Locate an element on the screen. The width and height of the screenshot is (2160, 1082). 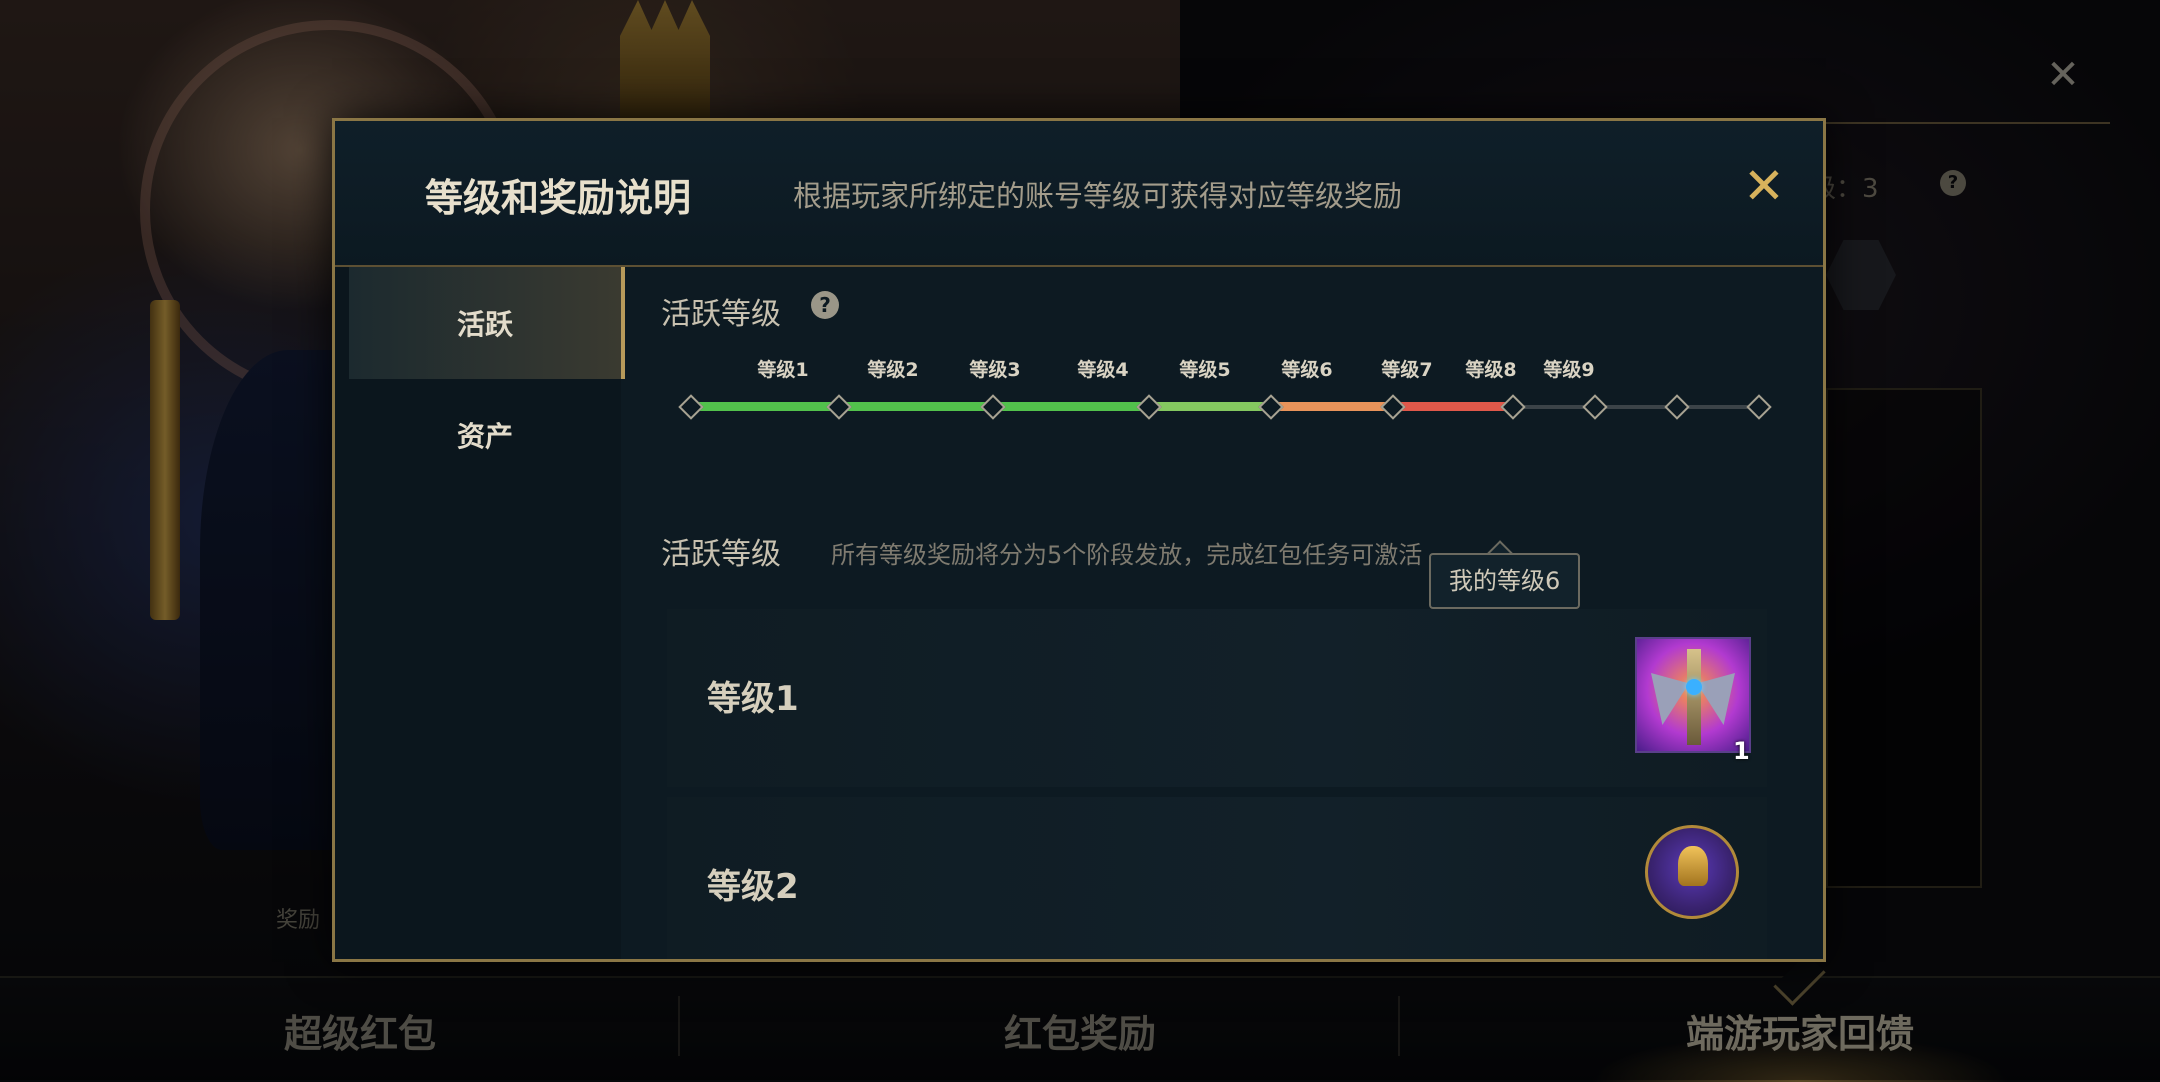
level-label: 等级7 is located at coordinates (1407, 370).